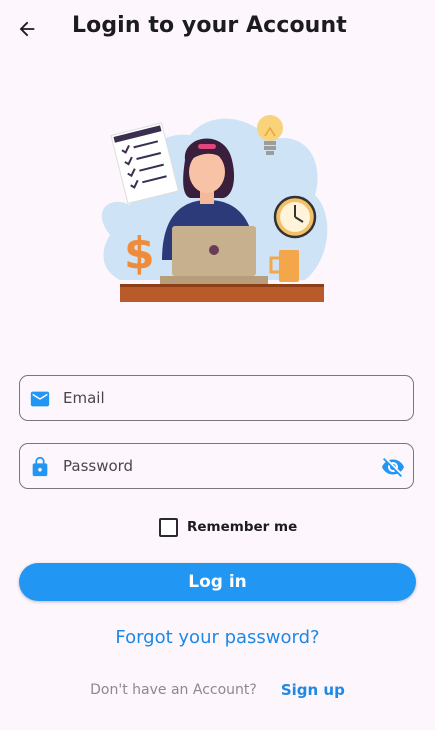  What do you see at coordinates (223, 466) in the screenshot?
I see `password-input` at bounding box center [223, 466].